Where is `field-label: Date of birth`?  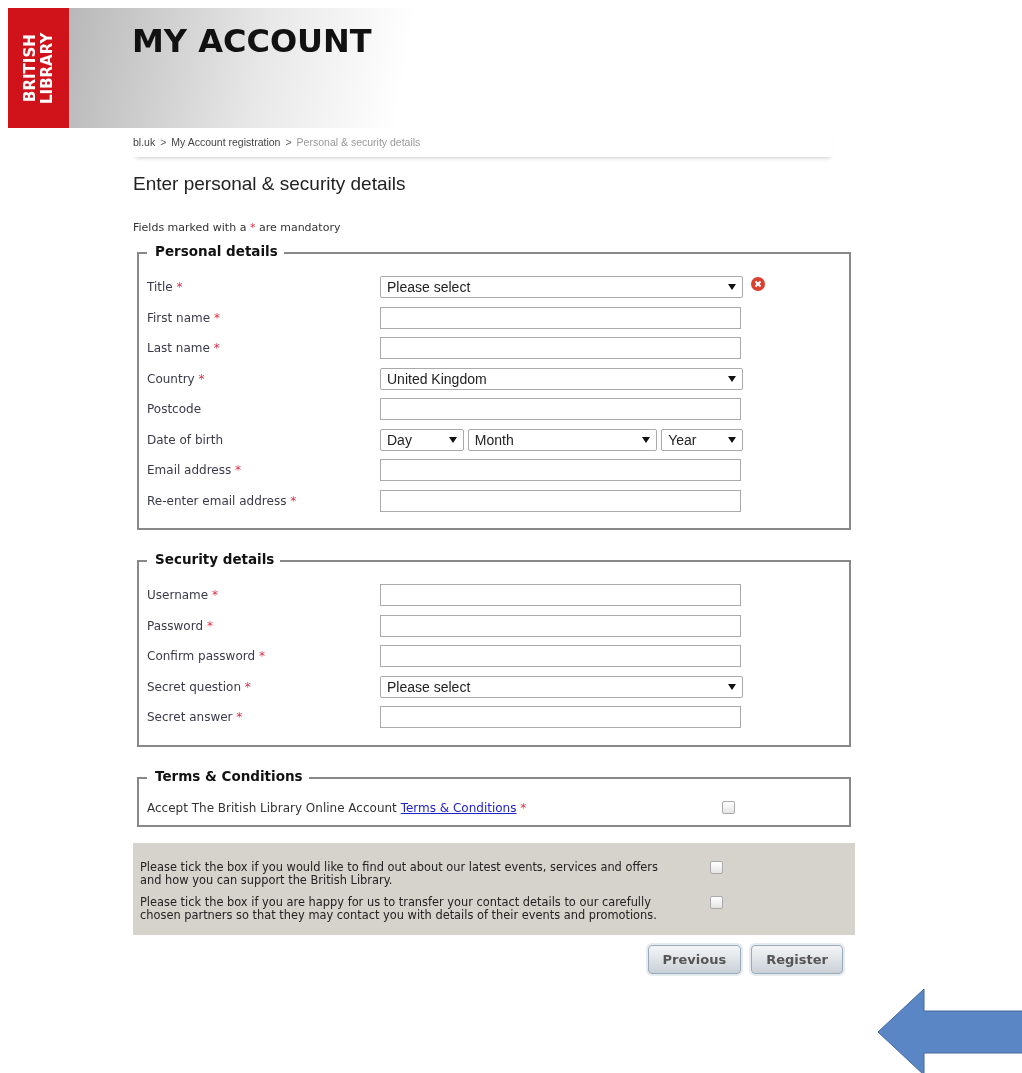 field-label: Date of birth is located at coordinates (186, 439).